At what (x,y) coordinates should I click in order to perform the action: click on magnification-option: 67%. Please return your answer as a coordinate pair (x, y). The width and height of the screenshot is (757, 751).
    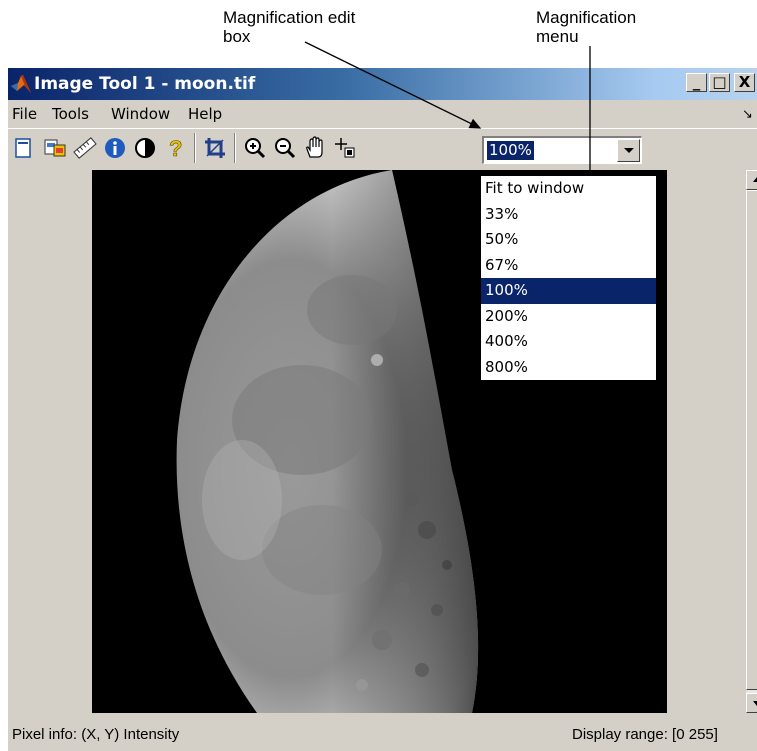
    Looking at the image, I should click on (568, 266).